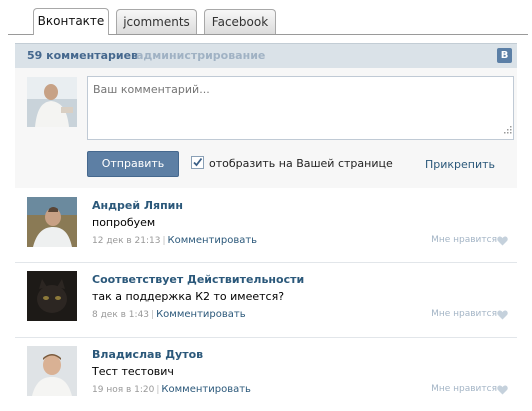 Image resolution: width=532 pixels, height=411 pixels. What do you see at coordinates (133, 371) in the screenshot?
I see `comment-text: Тест тестович` at bounding box center [133, 371].